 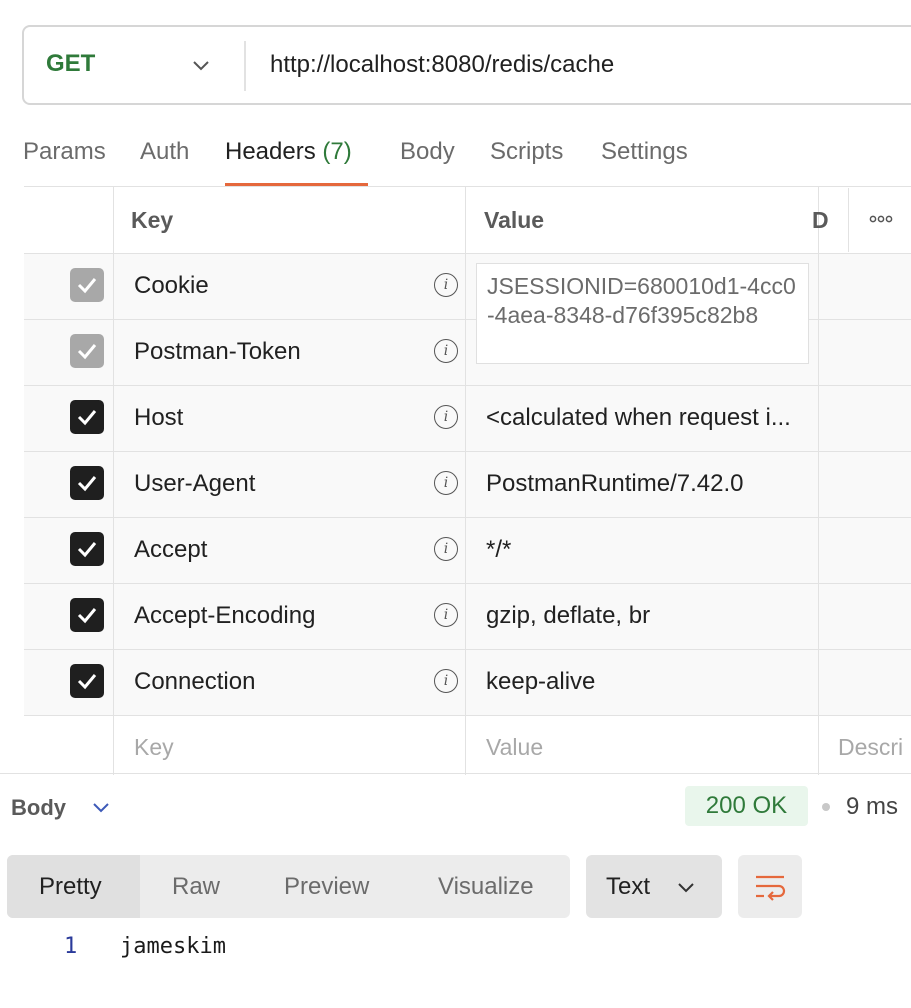 What do you see at coordinates (70, 887) in the screenshot?
I see `view-tab-pretty: Pretty` at bounding box center [70, 887].